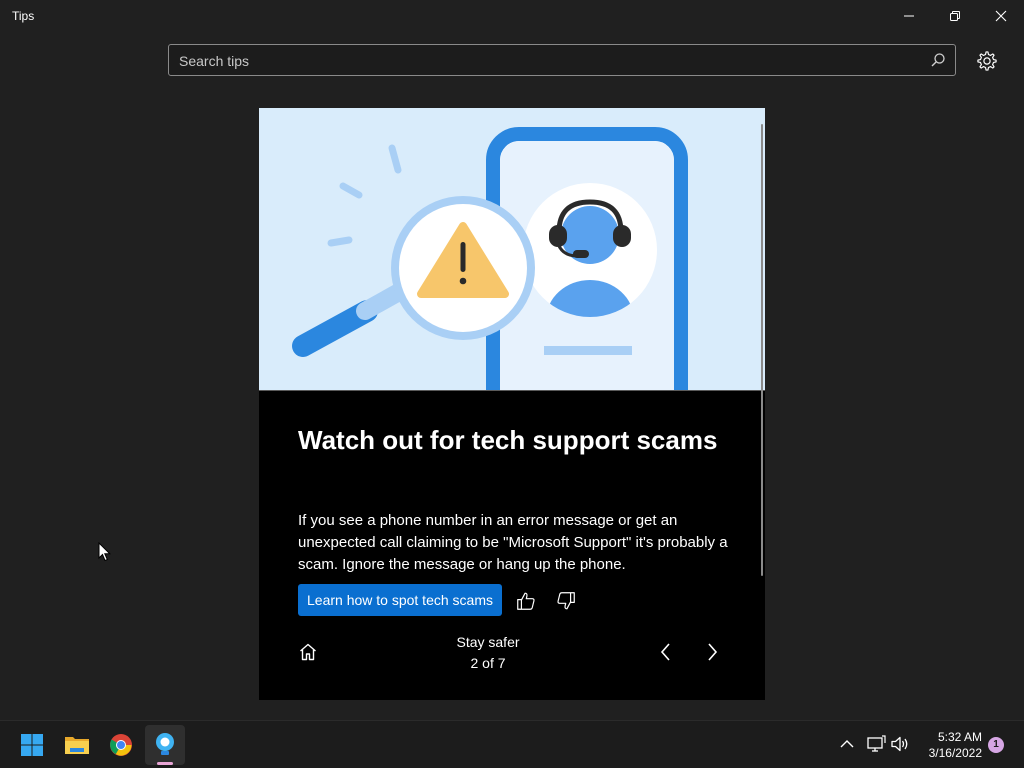  I want to click on file-explorer-icon, so click(77, 745).